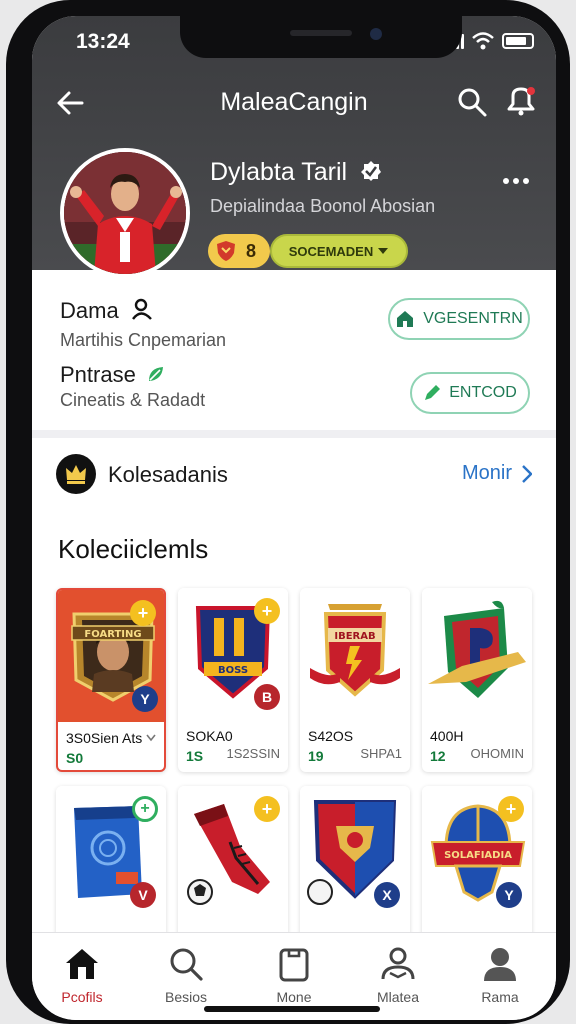 The image size is (576, 1024). What do you see at coordinates (294, 434) in the screenshot?
I see `section-divider` at bounding box center [294, 434].